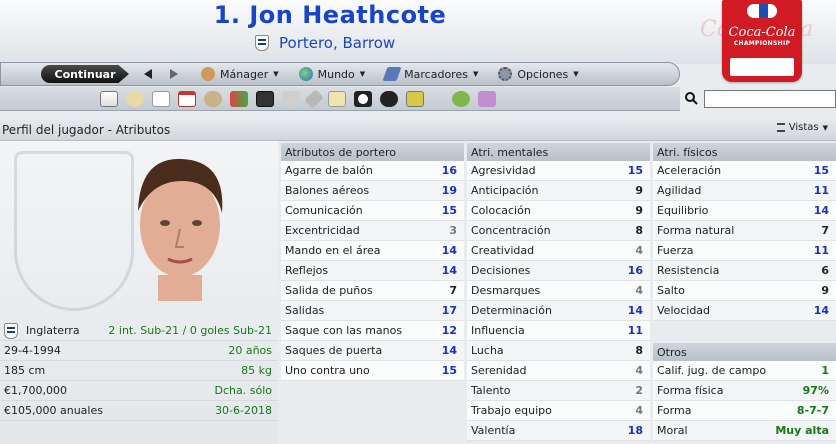  What do you see at coordinates (449, 190) in the screenshot?
I see `attribute-value: 19` at bounding box center [449, 190].